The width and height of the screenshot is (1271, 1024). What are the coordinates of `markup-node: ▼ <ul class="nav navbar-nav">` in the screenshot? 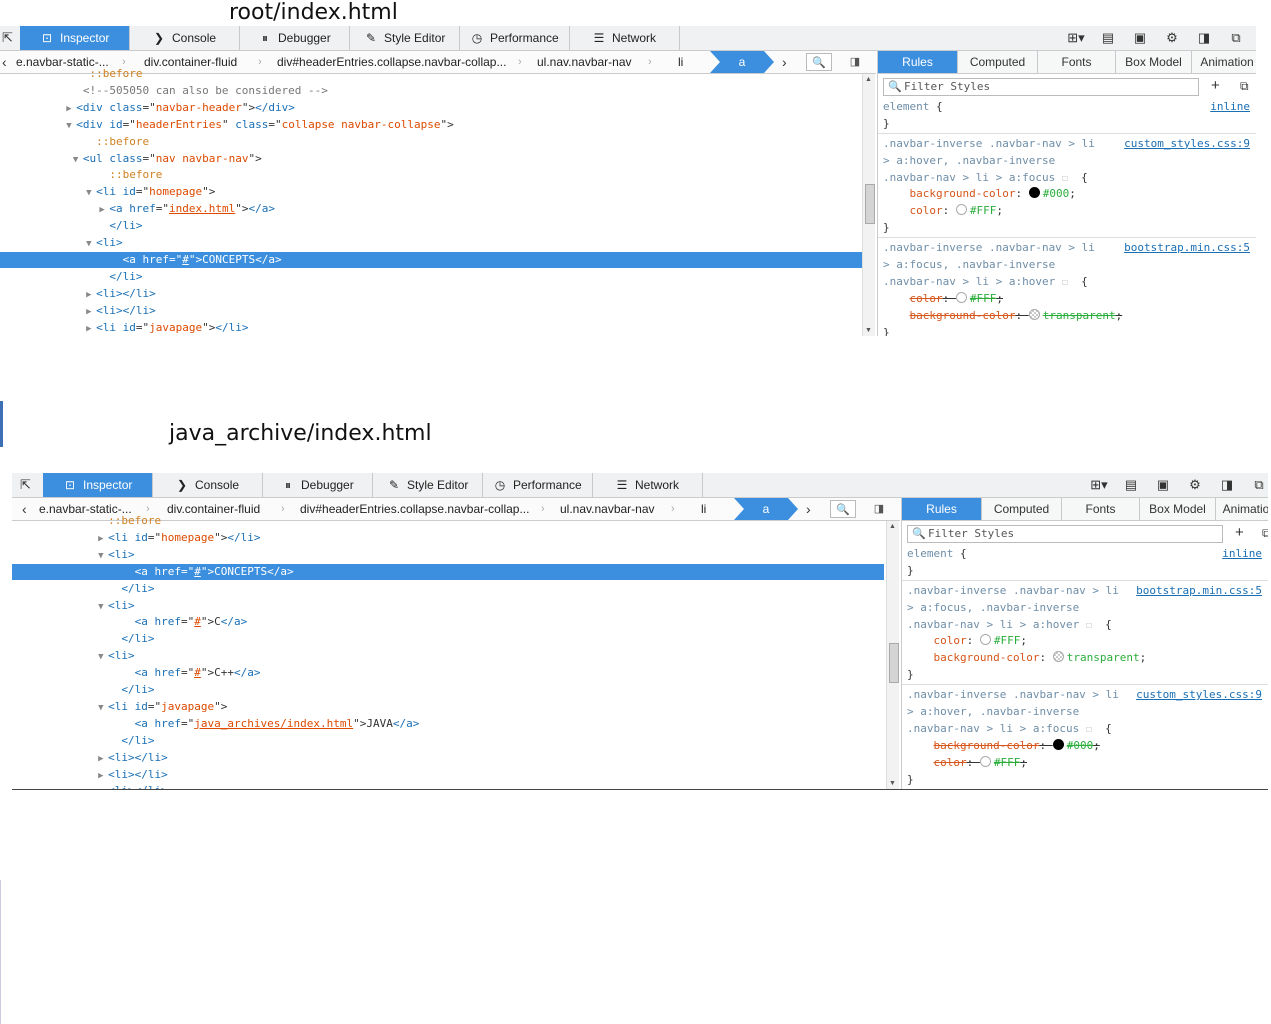 It's located at (431, 159).